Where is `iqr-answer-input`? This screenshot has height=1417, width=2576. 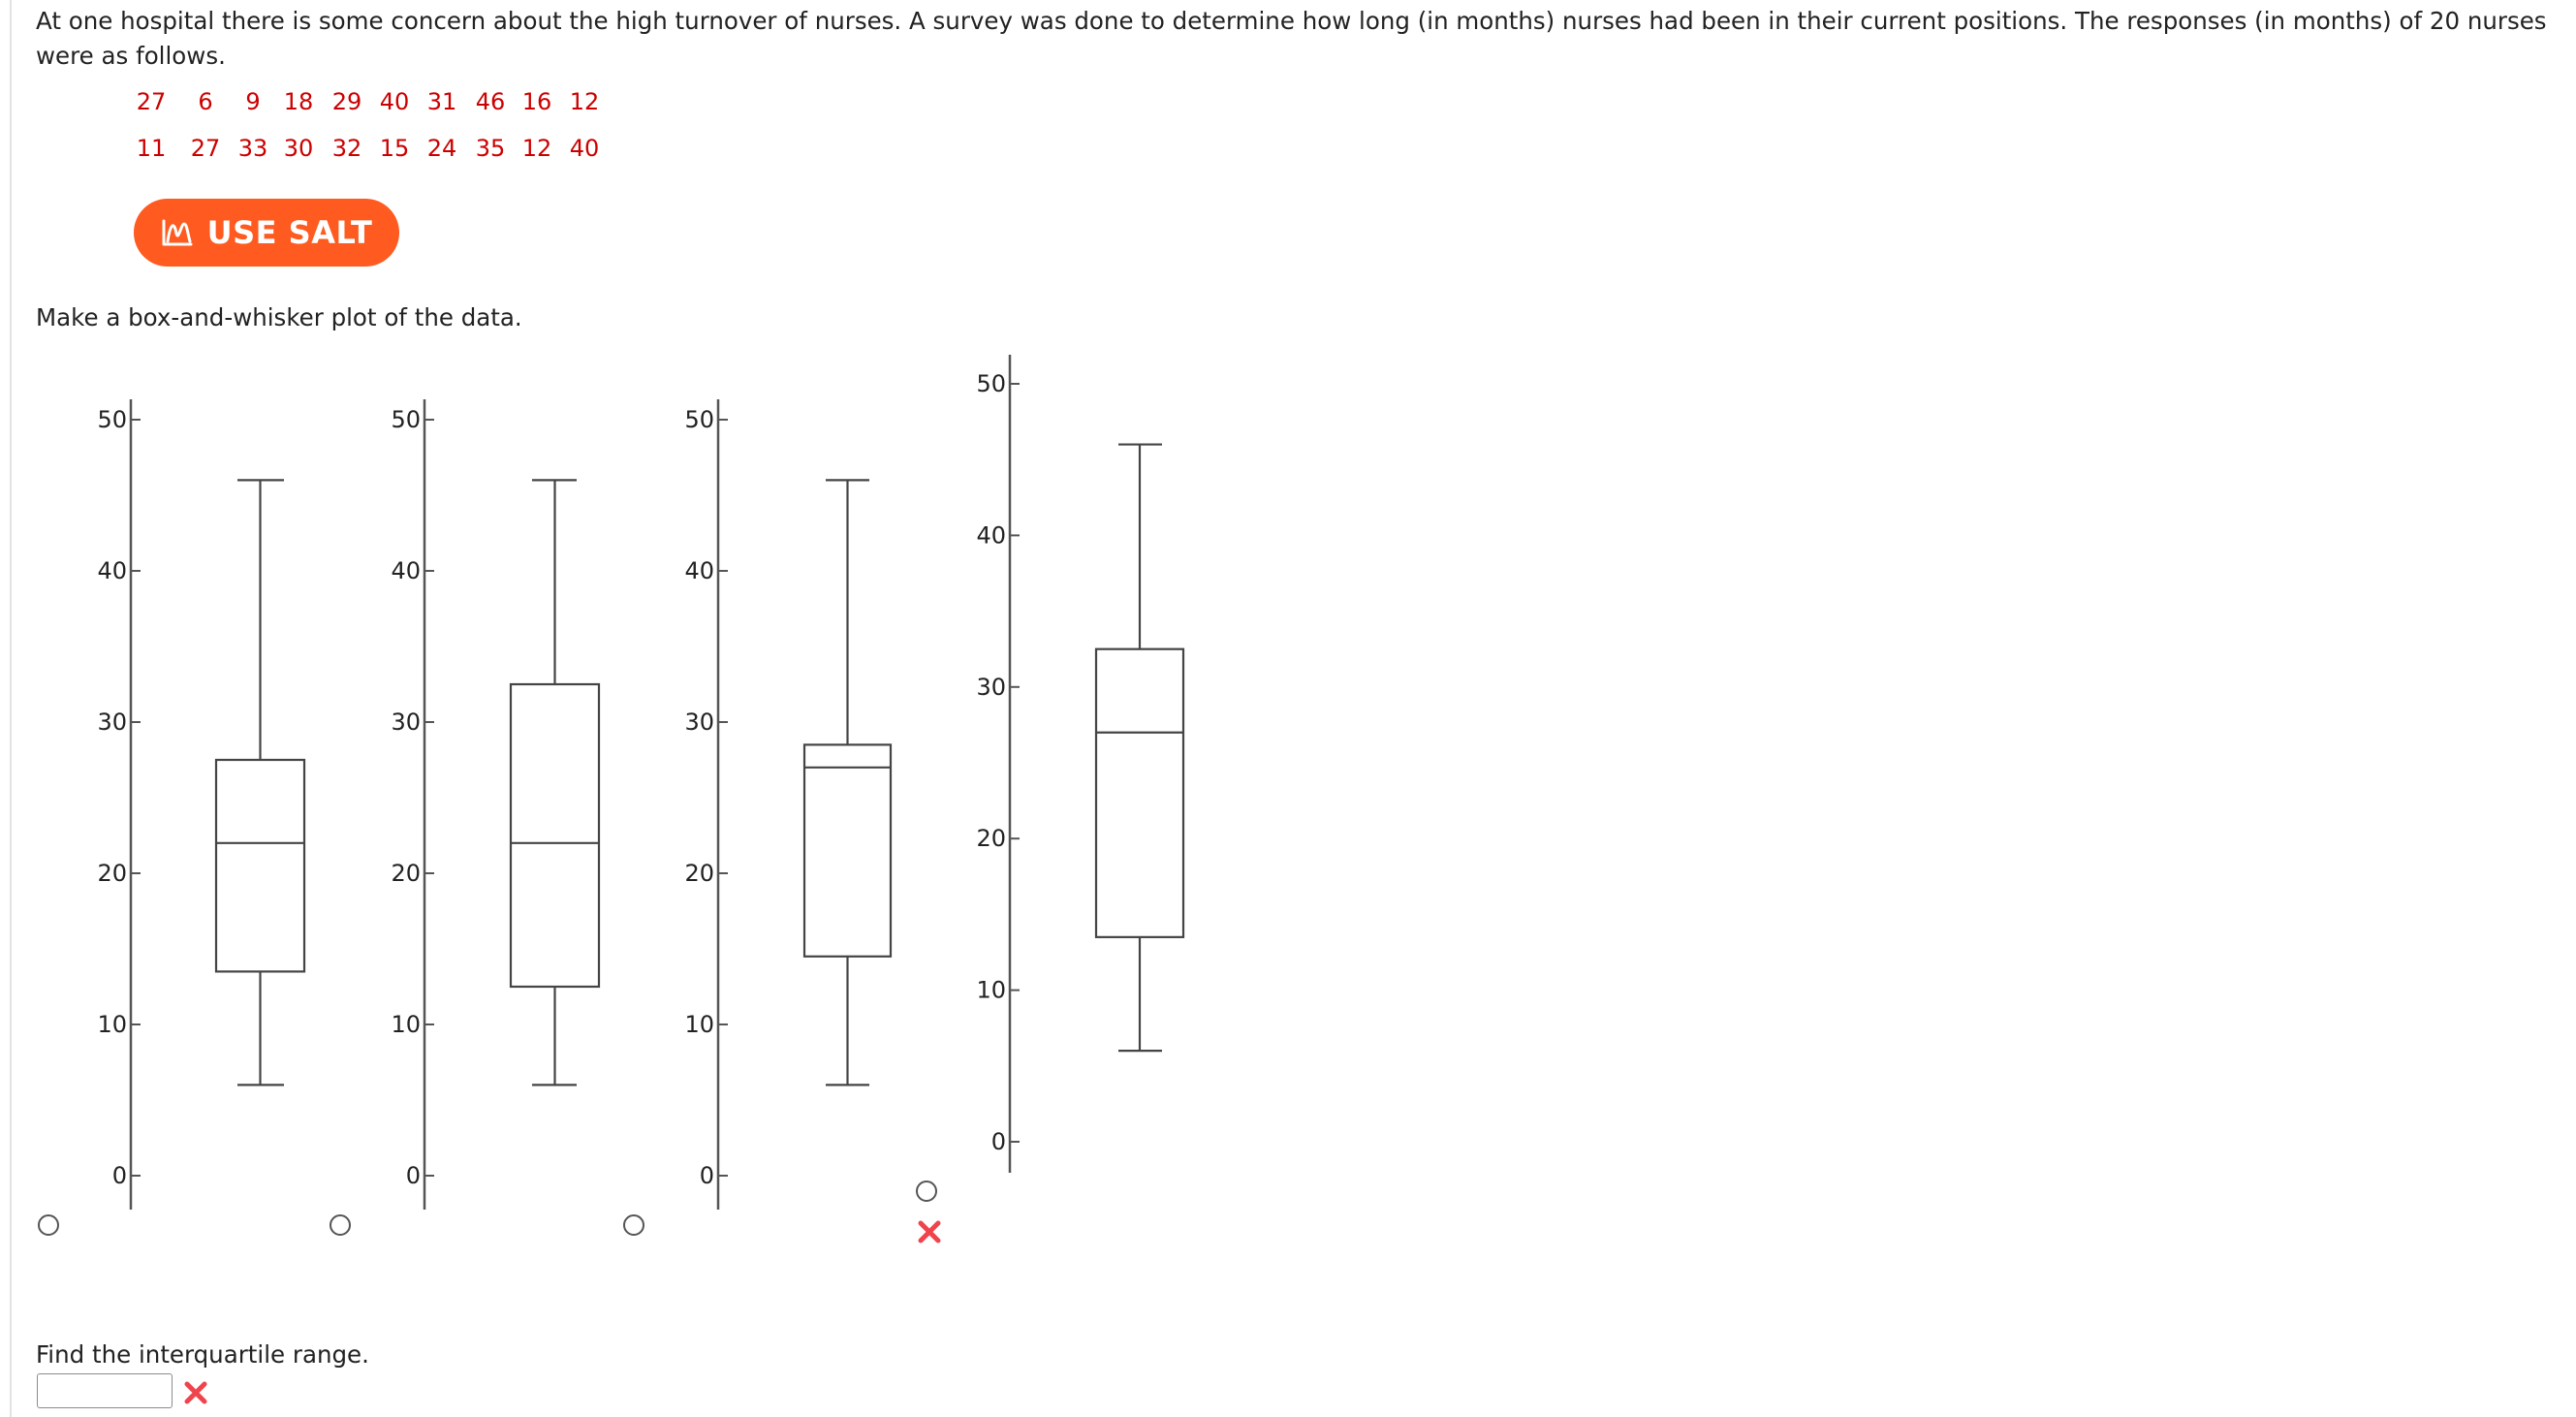 iqr-answer-input is located at coordinates (105, 1390).